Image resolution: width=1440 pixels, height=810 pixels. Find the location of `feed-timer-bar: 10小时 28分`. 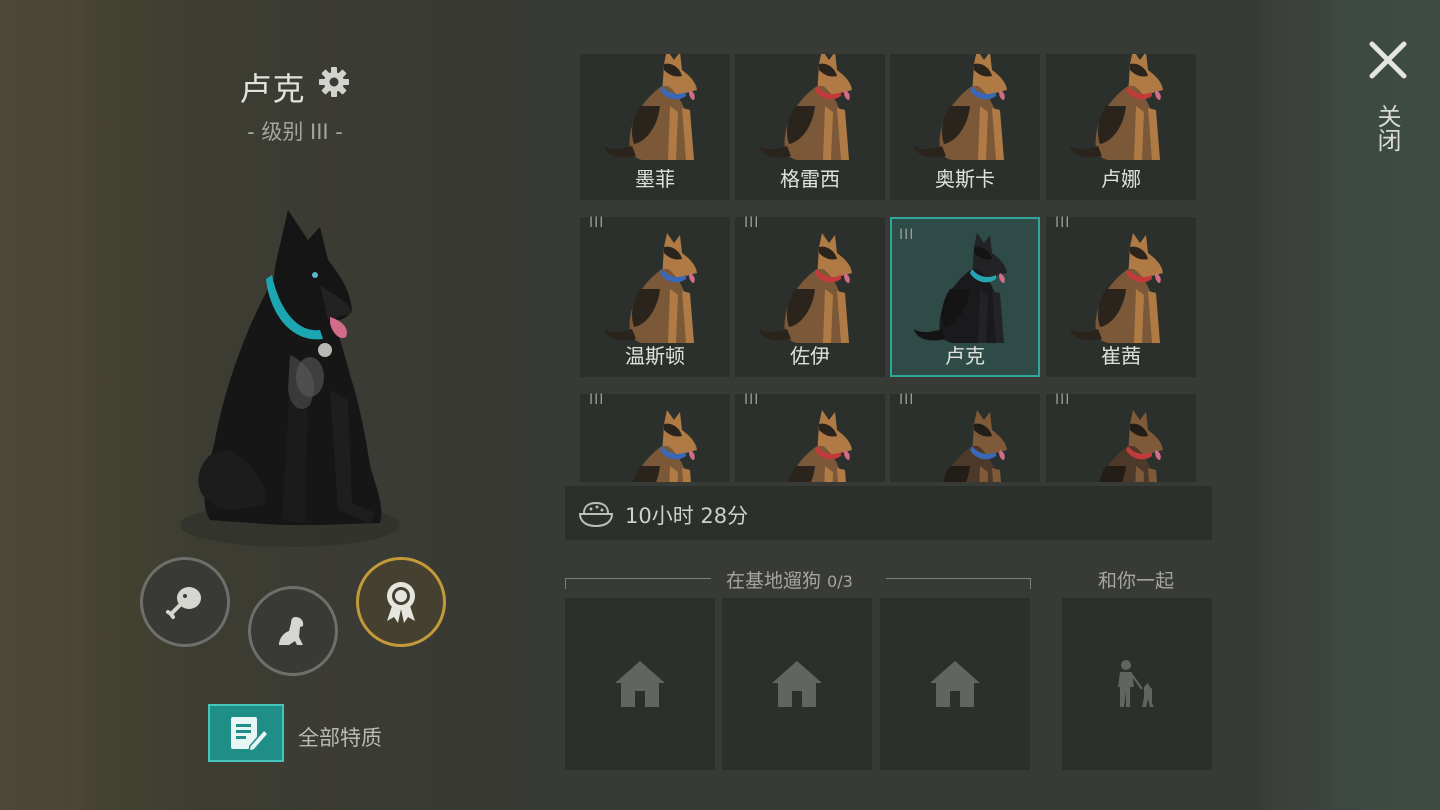

feed-timer-bar: 10小时 28分 is located at coordinates (888, 513).